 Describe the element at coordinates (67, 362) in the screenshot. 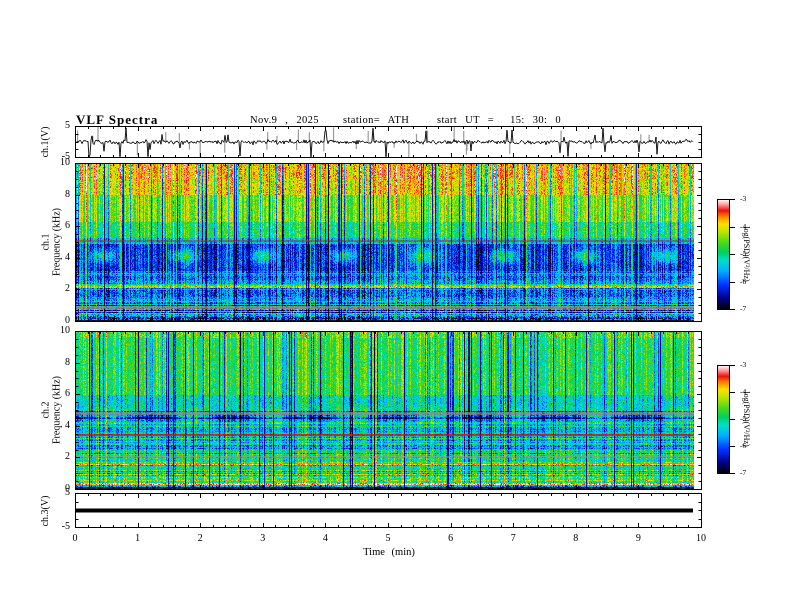

I see `freq-tick-label-ch2: 8` at that location.